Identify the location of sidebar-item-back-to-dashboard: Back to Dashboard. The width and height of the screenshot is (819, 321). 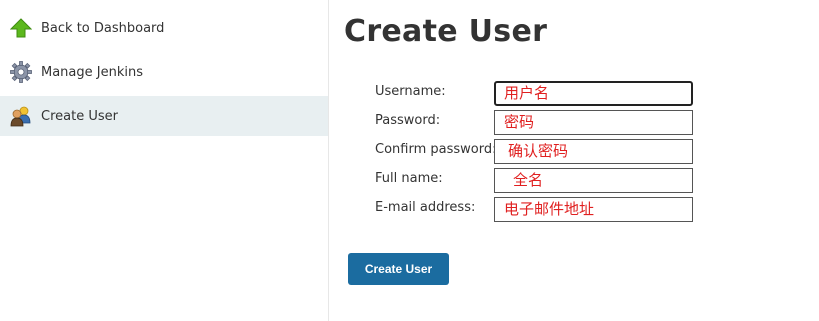
(164, 28).